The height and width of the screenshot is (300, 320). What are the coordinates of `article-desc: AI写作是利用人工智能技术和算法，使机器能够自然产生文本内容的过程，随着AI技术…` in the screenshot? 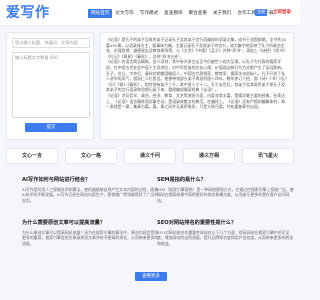 It's located at (90, 195).